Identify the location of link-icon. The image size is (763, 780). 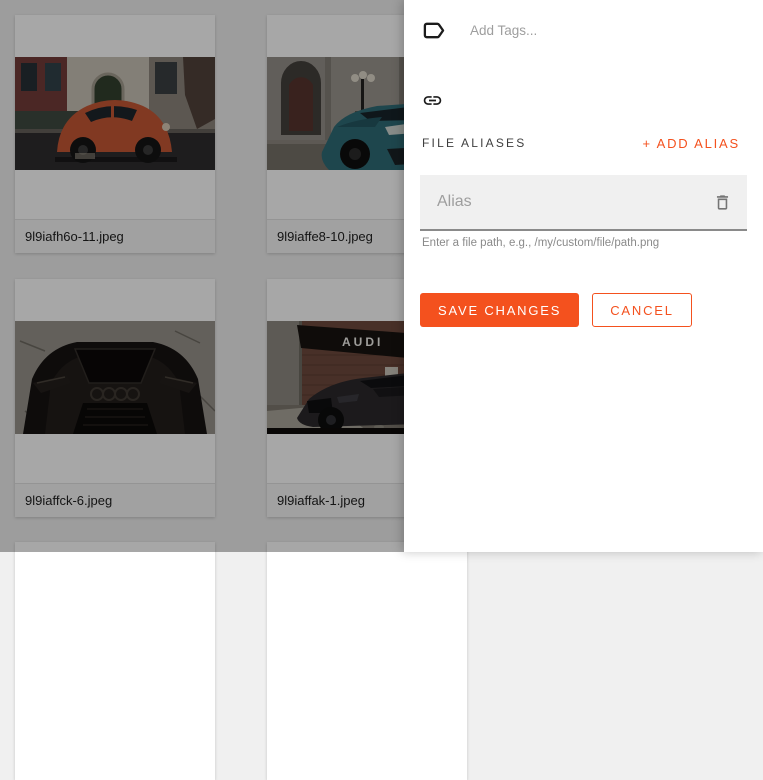
(432, 100).